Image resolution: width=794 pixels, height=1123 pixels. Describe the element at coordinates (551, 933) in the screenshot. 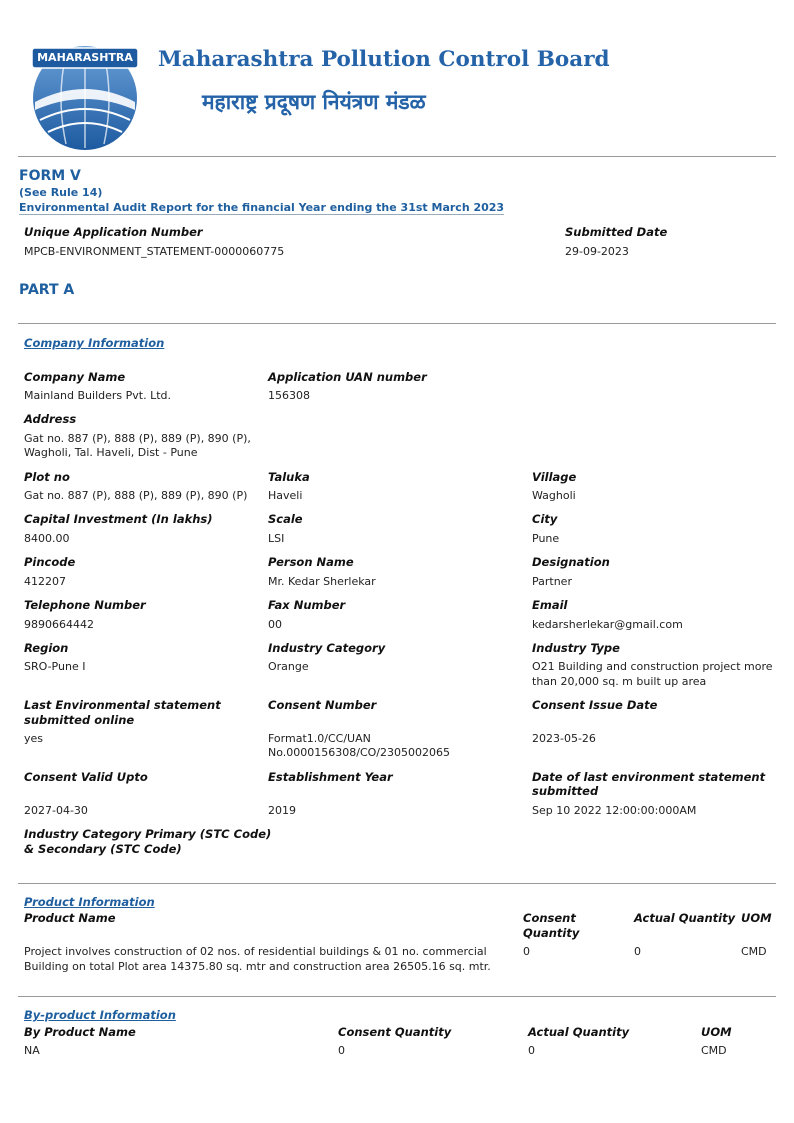

I see `product-col-consent-2: Quantity` at that location.